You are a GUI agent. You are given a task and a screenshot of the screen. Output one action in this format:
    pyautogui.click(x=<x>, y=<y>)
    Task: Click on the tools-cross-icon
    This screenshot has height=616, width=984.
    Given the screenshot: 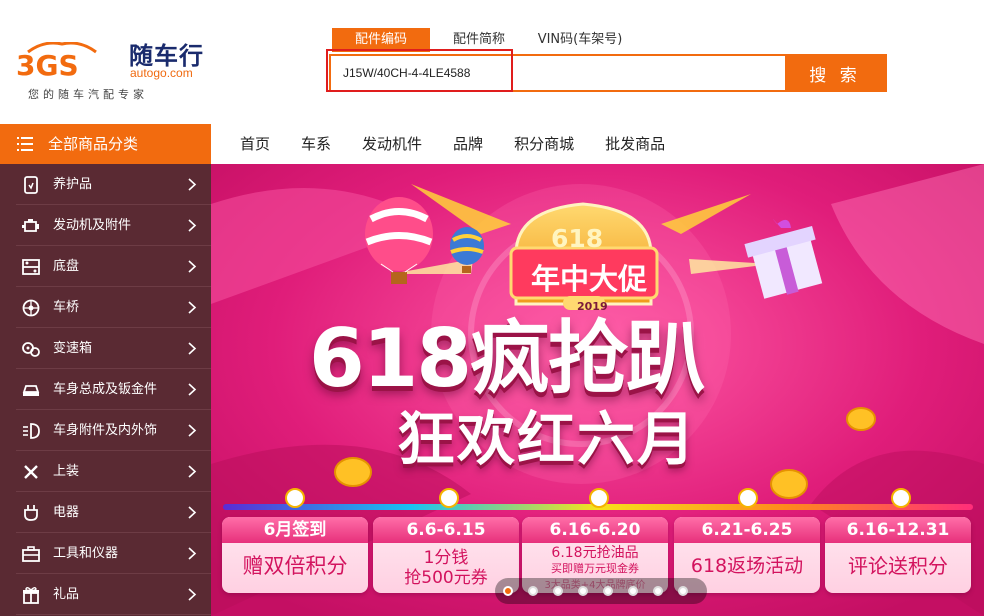 What is the action you would take?
    pyautogui.click(x=31, y=472)
    